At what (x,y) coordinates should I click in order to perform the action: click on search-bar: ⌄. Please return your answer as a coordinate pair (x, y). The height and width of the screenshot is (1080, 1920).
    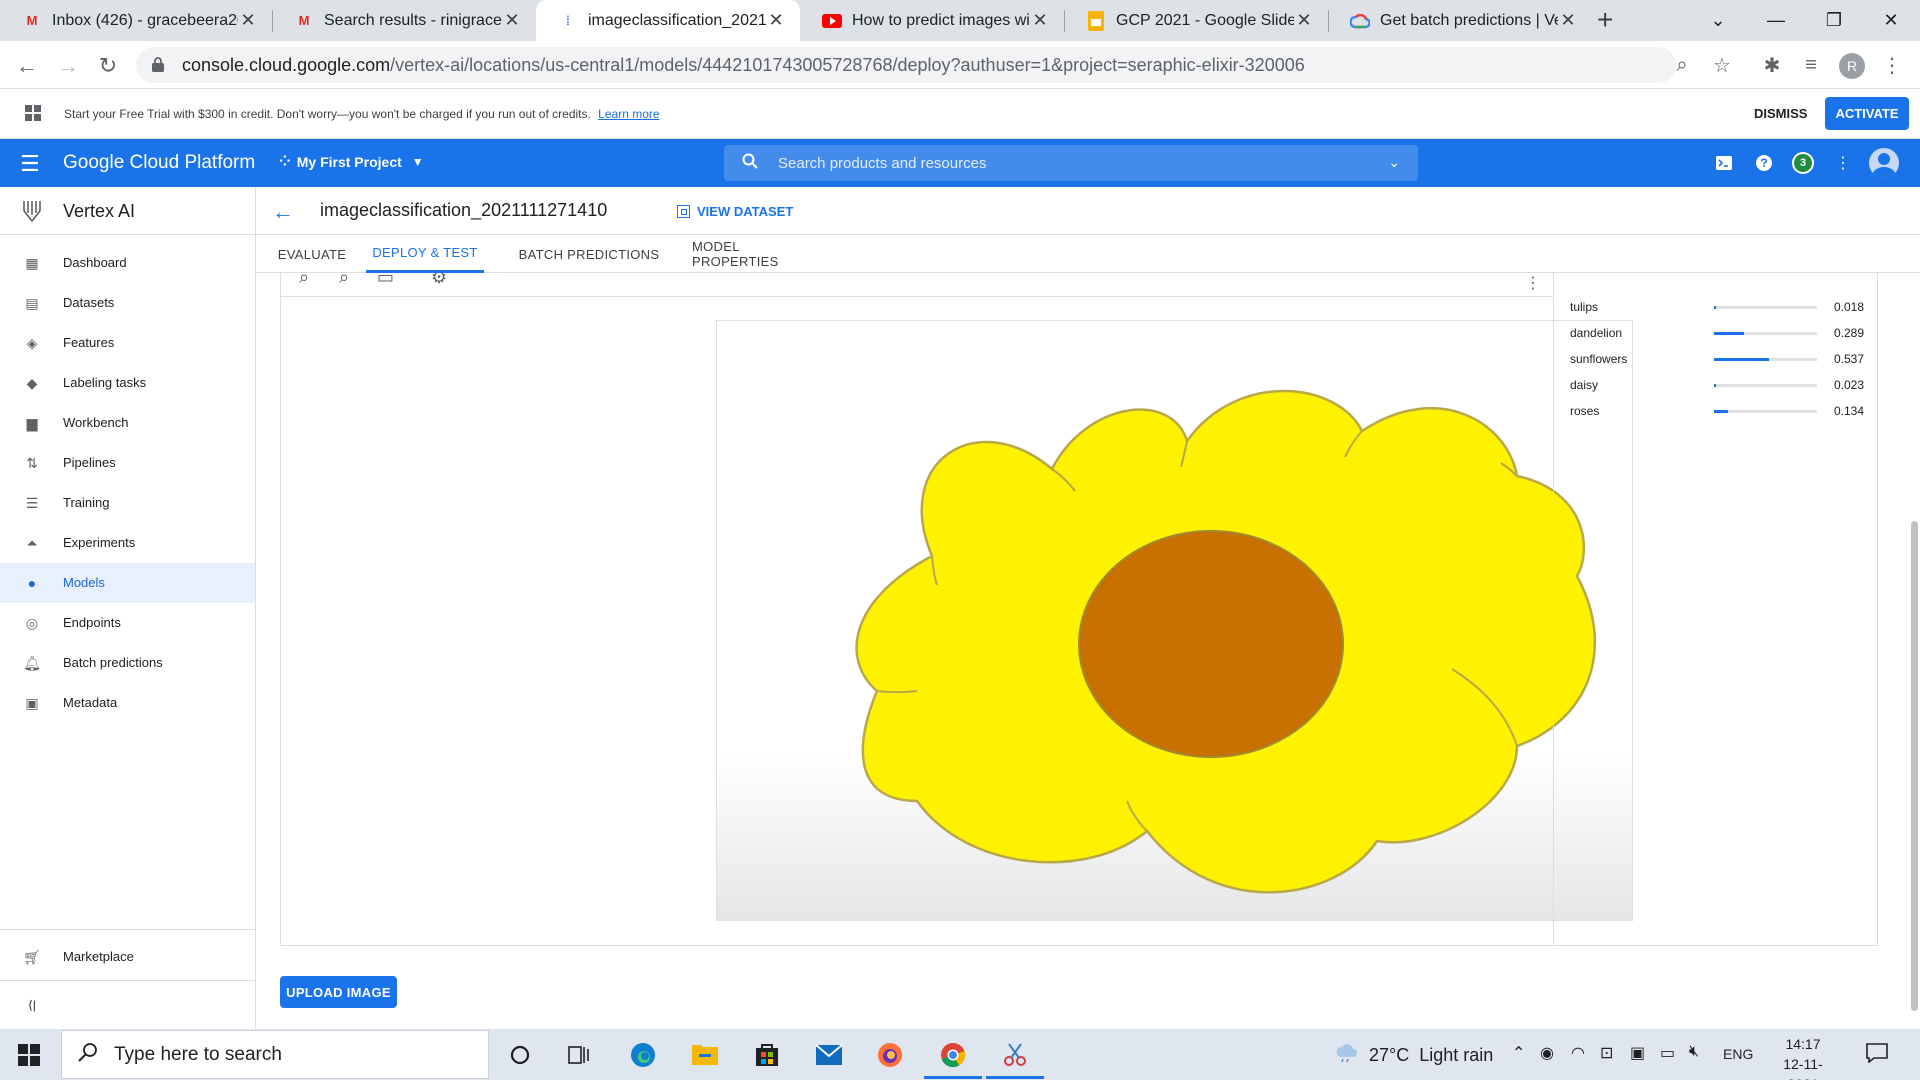
    Looking at the image, I should click on (1071, 163).